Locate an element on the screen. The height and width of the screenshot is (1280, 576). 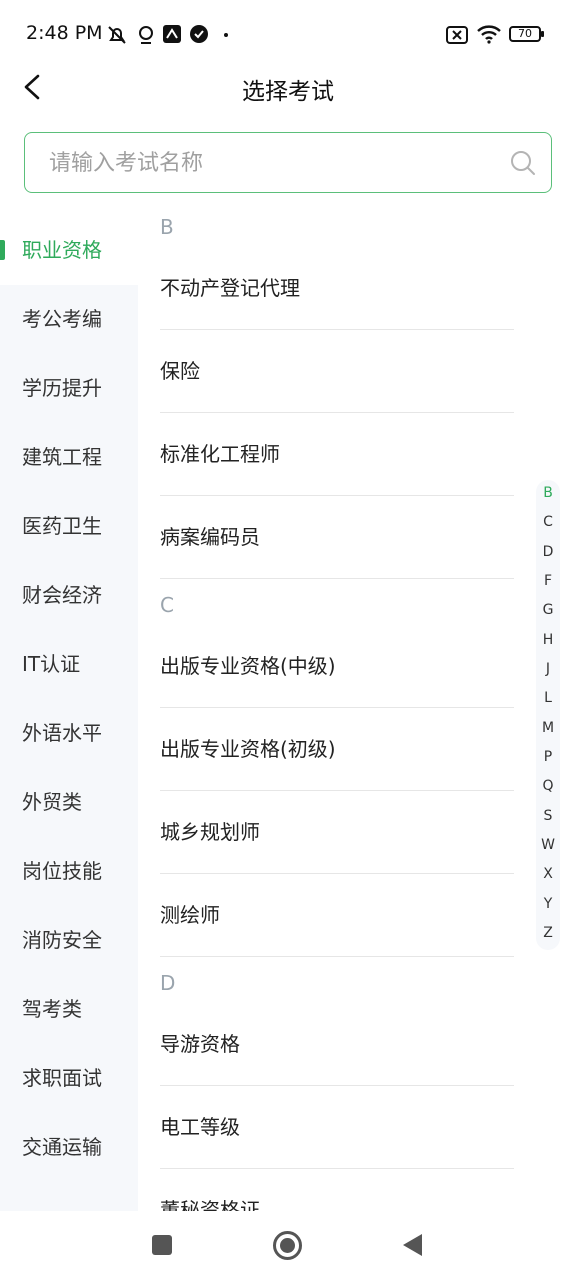
search-box is located at coordinates (288, 162).